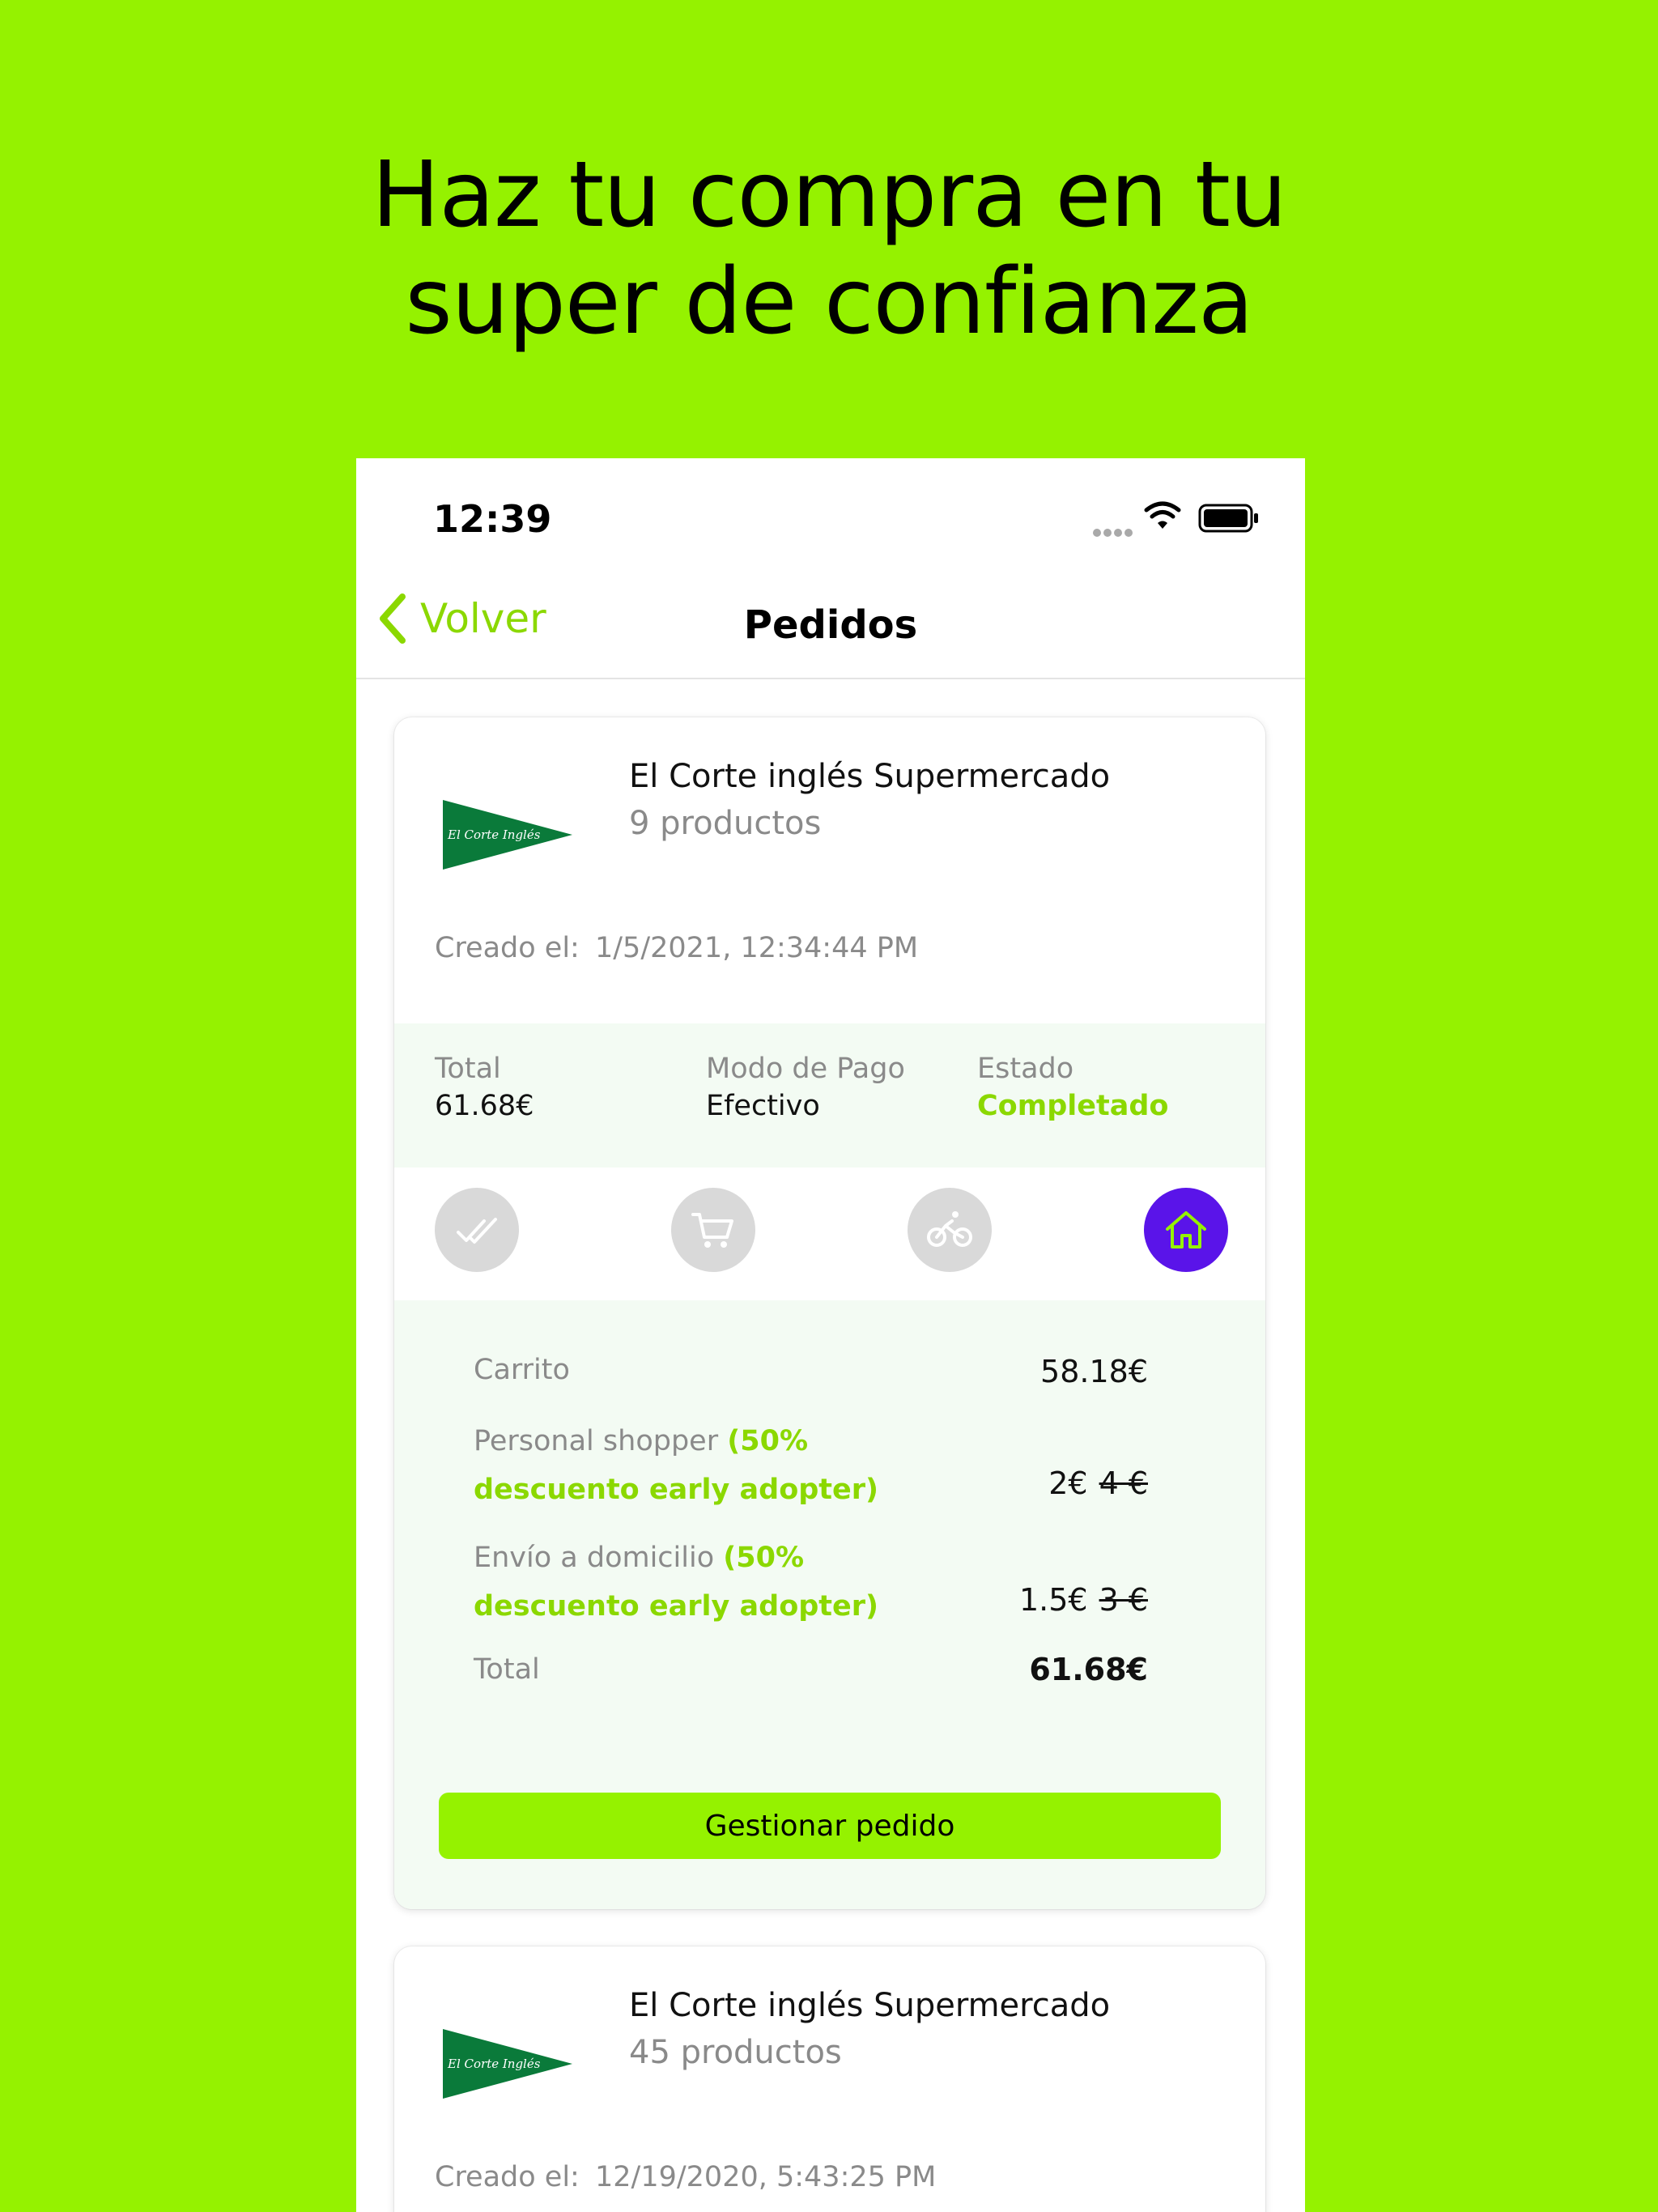  Describe the element at coordinates (1072, 1087) in the screenshot. I see `summary-status: Estado Completado` at that location.